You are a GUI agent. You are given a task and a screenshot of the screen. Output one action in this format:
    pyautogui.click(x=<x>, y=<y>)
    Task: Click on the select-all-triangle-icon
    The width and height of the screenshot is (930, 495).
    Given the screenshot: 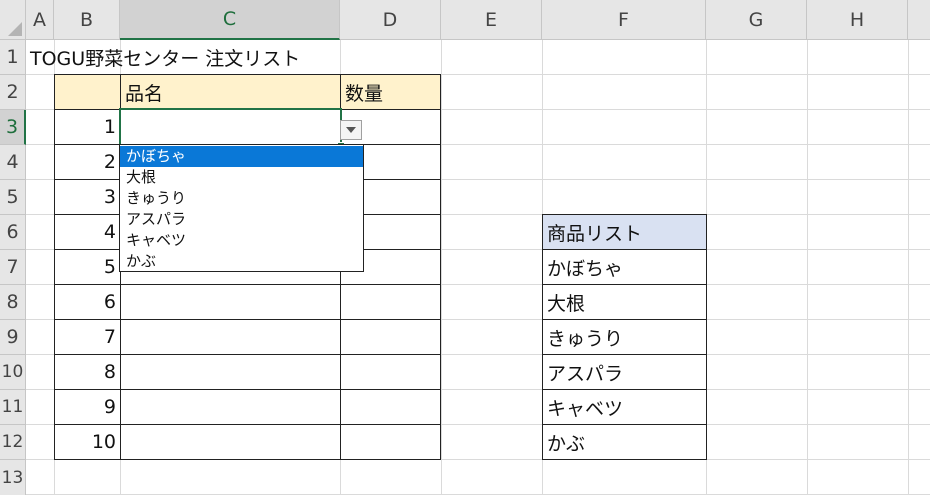 What is the action you would take?
    pyautogui.click(x=15, y=29)
    